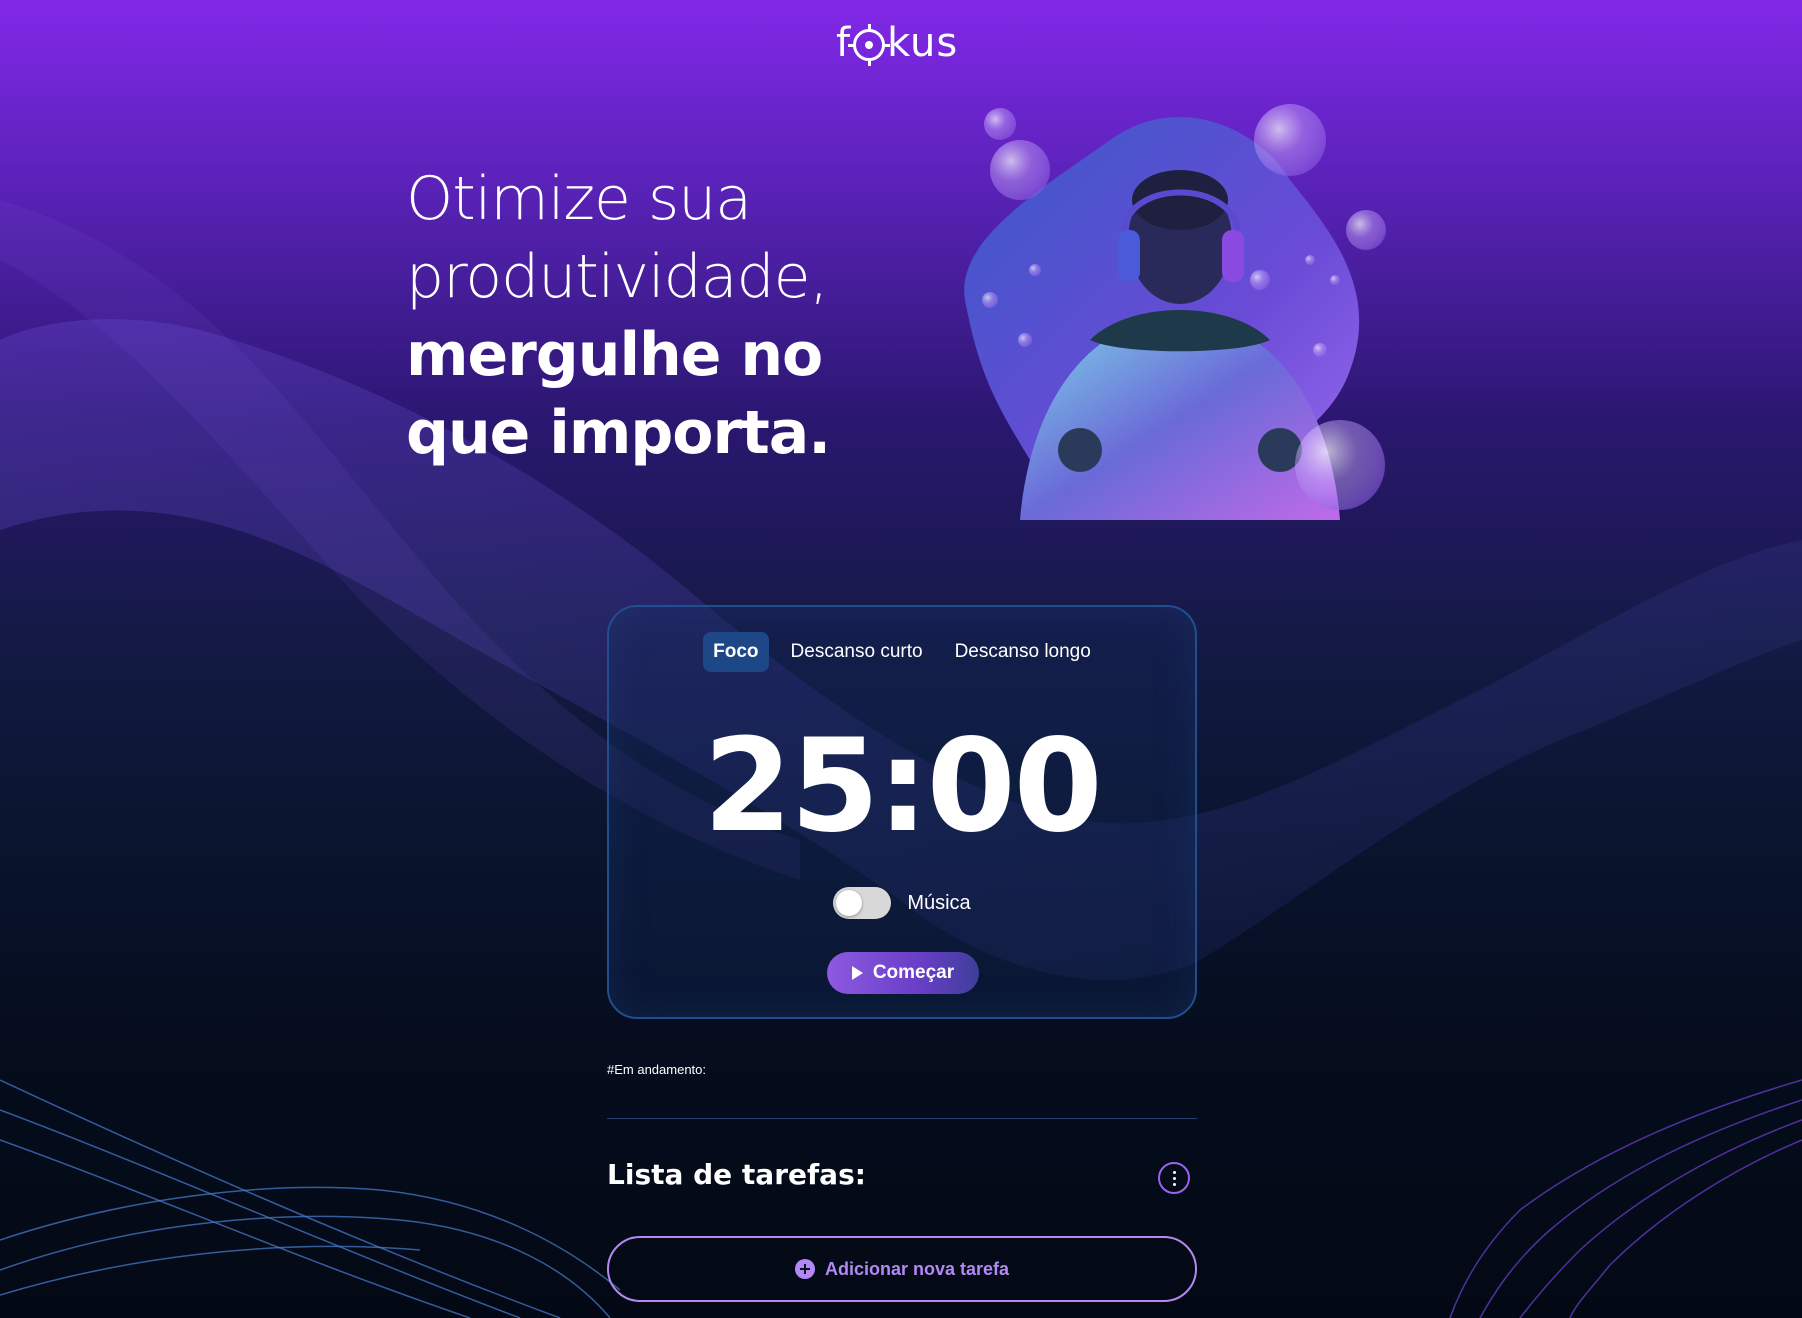 The width and height of the screenshot is (1802, 1318). Describe the element at coordinates (1023, 652) in the screenshot. I see `tab-descanso-longo: Descanso longo` at that location.